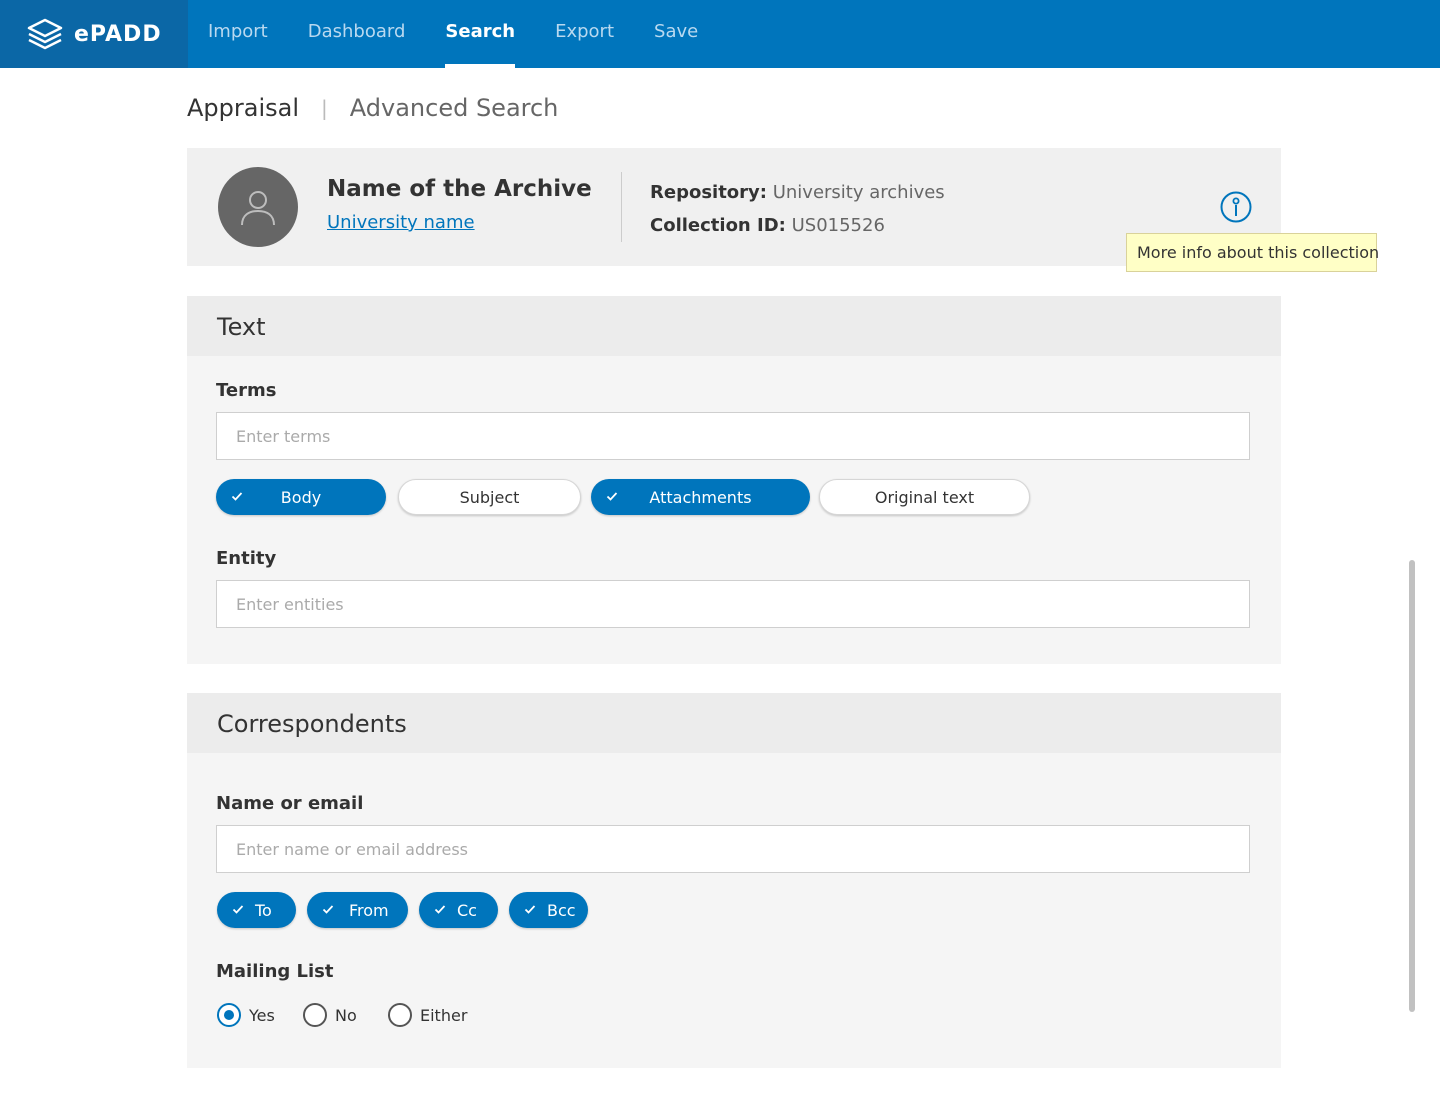 This screenshot has width=1440, height=1114. Describe the element at coordinates (246, 558) in the screenshot. I see `entity-label: Entity` at that location.